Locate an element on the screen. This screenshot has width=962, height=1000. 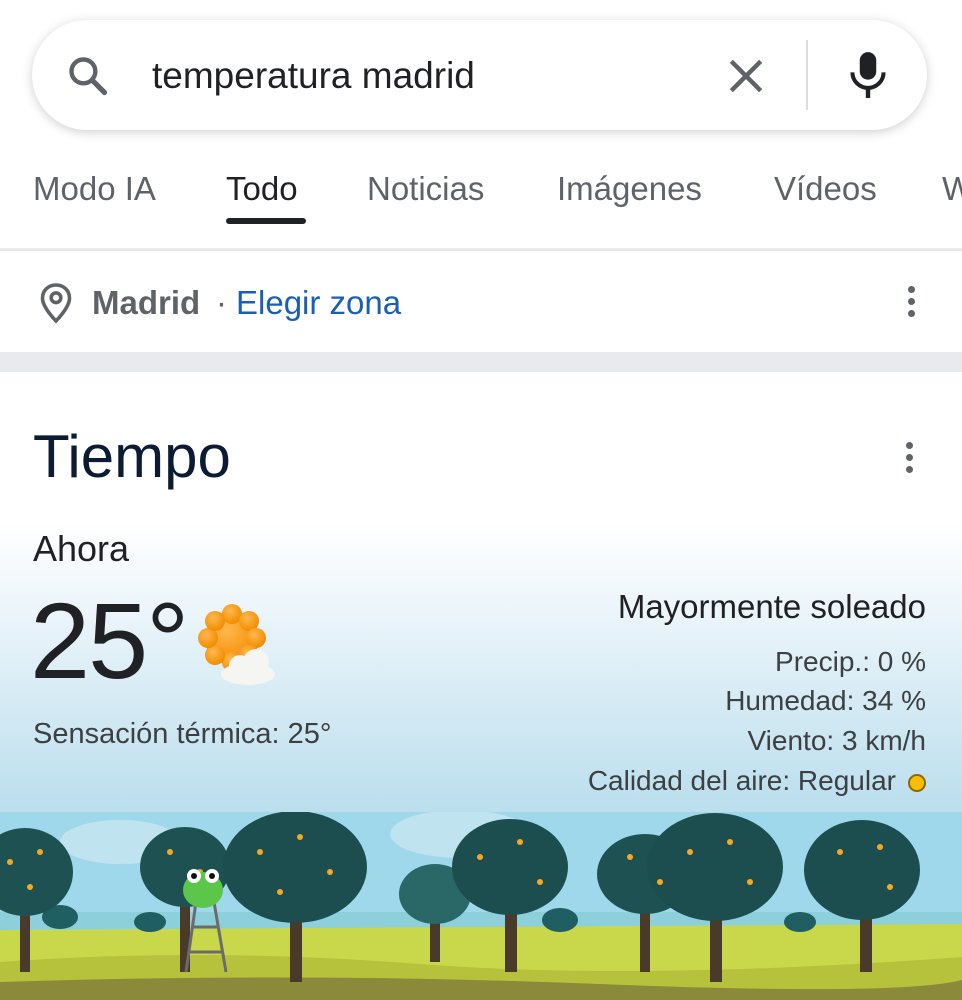
search-input: temperatura madrid is located at coordinates (313, 76).